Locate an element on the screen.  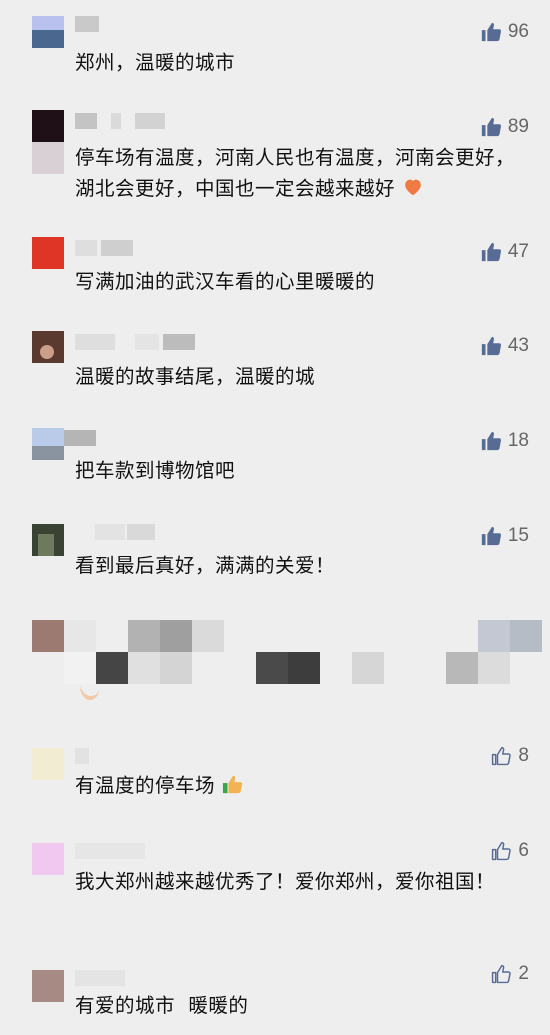
like-count: 18 is located at coordinates (518, 440).